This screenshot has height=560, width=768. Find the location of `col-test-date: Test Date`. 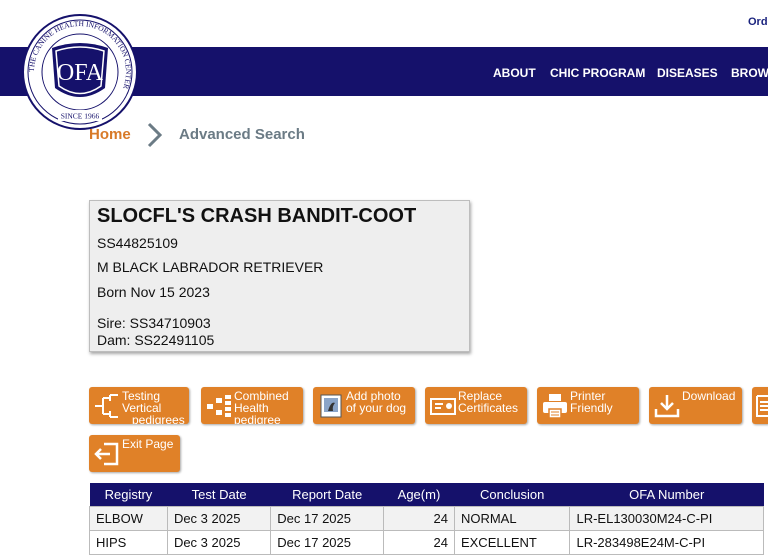

col-test-date: Test Date is located at coordinates (219, 495).